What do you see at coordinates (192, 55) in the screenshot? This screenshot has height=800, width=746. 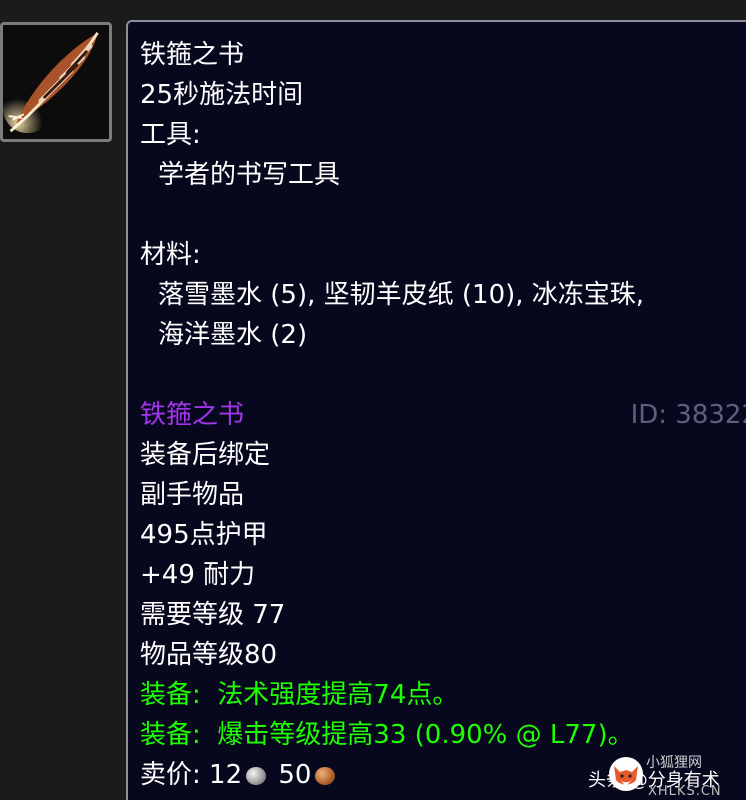 I see `recipe-title: 铁箍之书` at bounding box center [192, 55].